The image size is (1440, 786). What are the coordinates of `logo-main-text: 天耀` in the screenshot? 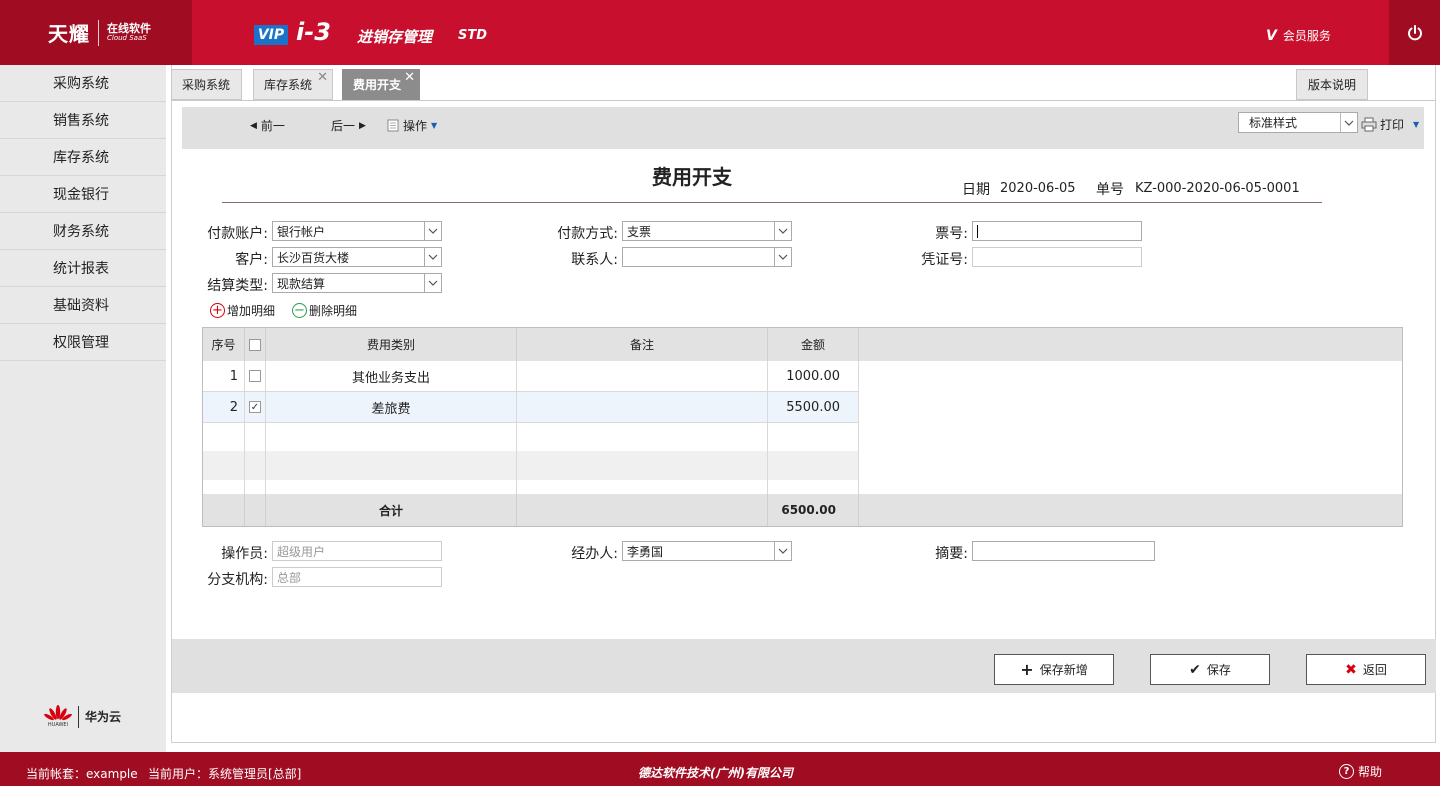 It's located at (69, 34).